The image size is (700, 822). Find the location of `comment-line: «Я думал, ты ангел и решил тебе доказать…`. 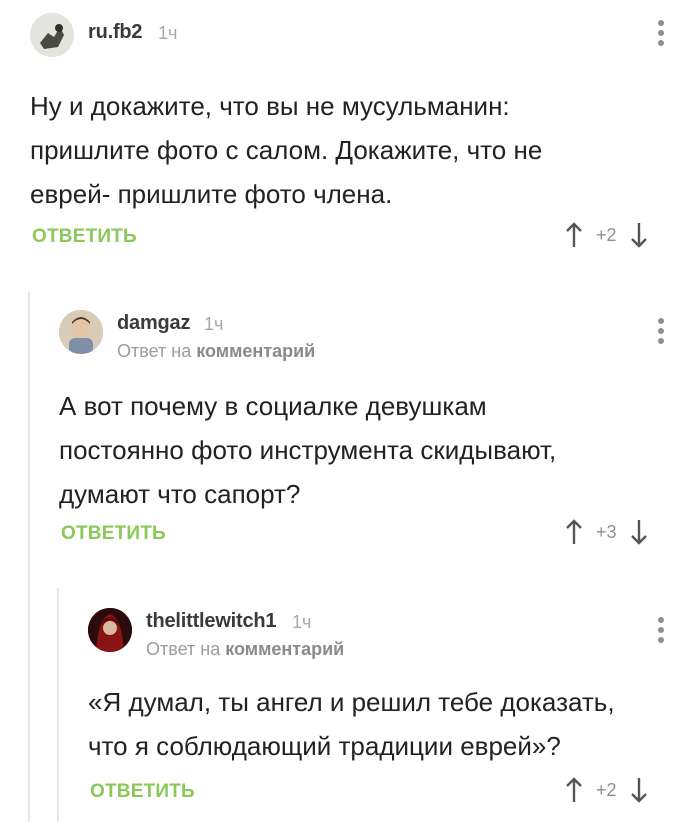

comment-line: «Я думал, ты ангел и решил тебе доказать… is located at coordinates (351, 702).